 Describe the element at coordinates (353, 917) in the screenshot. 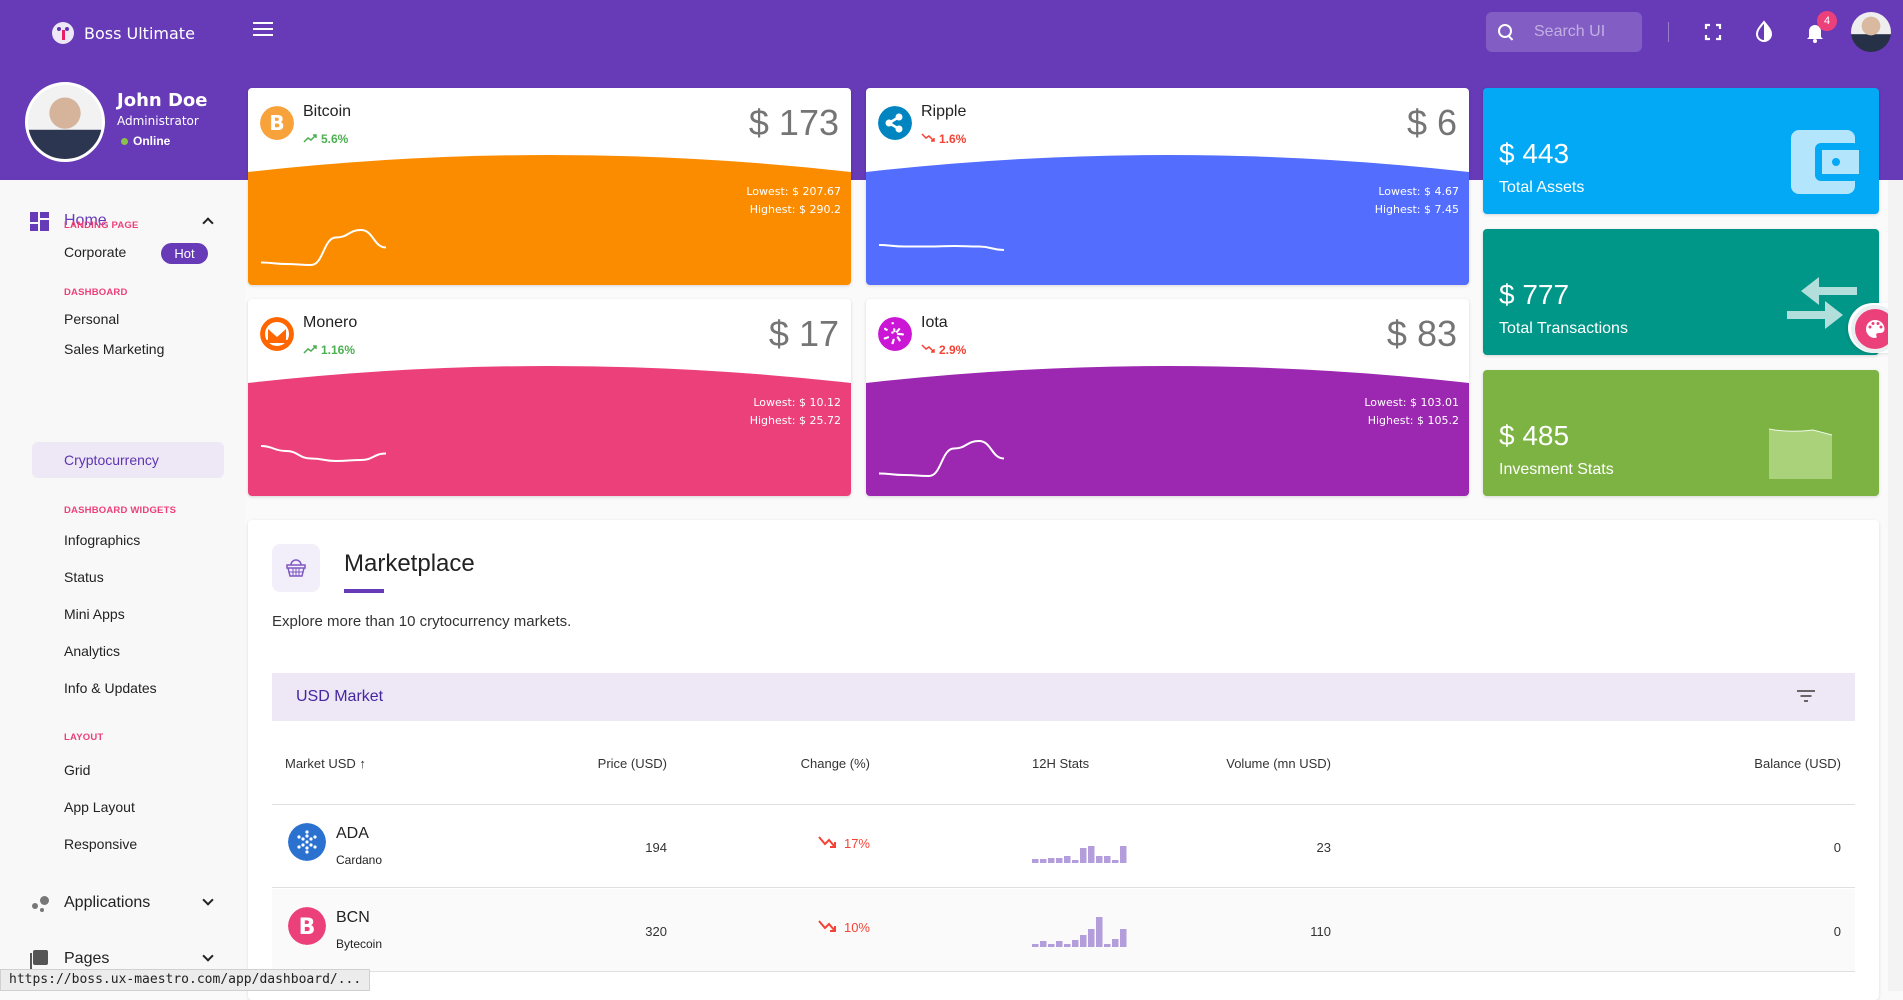

I see `market-symbol: BCN` at that location.